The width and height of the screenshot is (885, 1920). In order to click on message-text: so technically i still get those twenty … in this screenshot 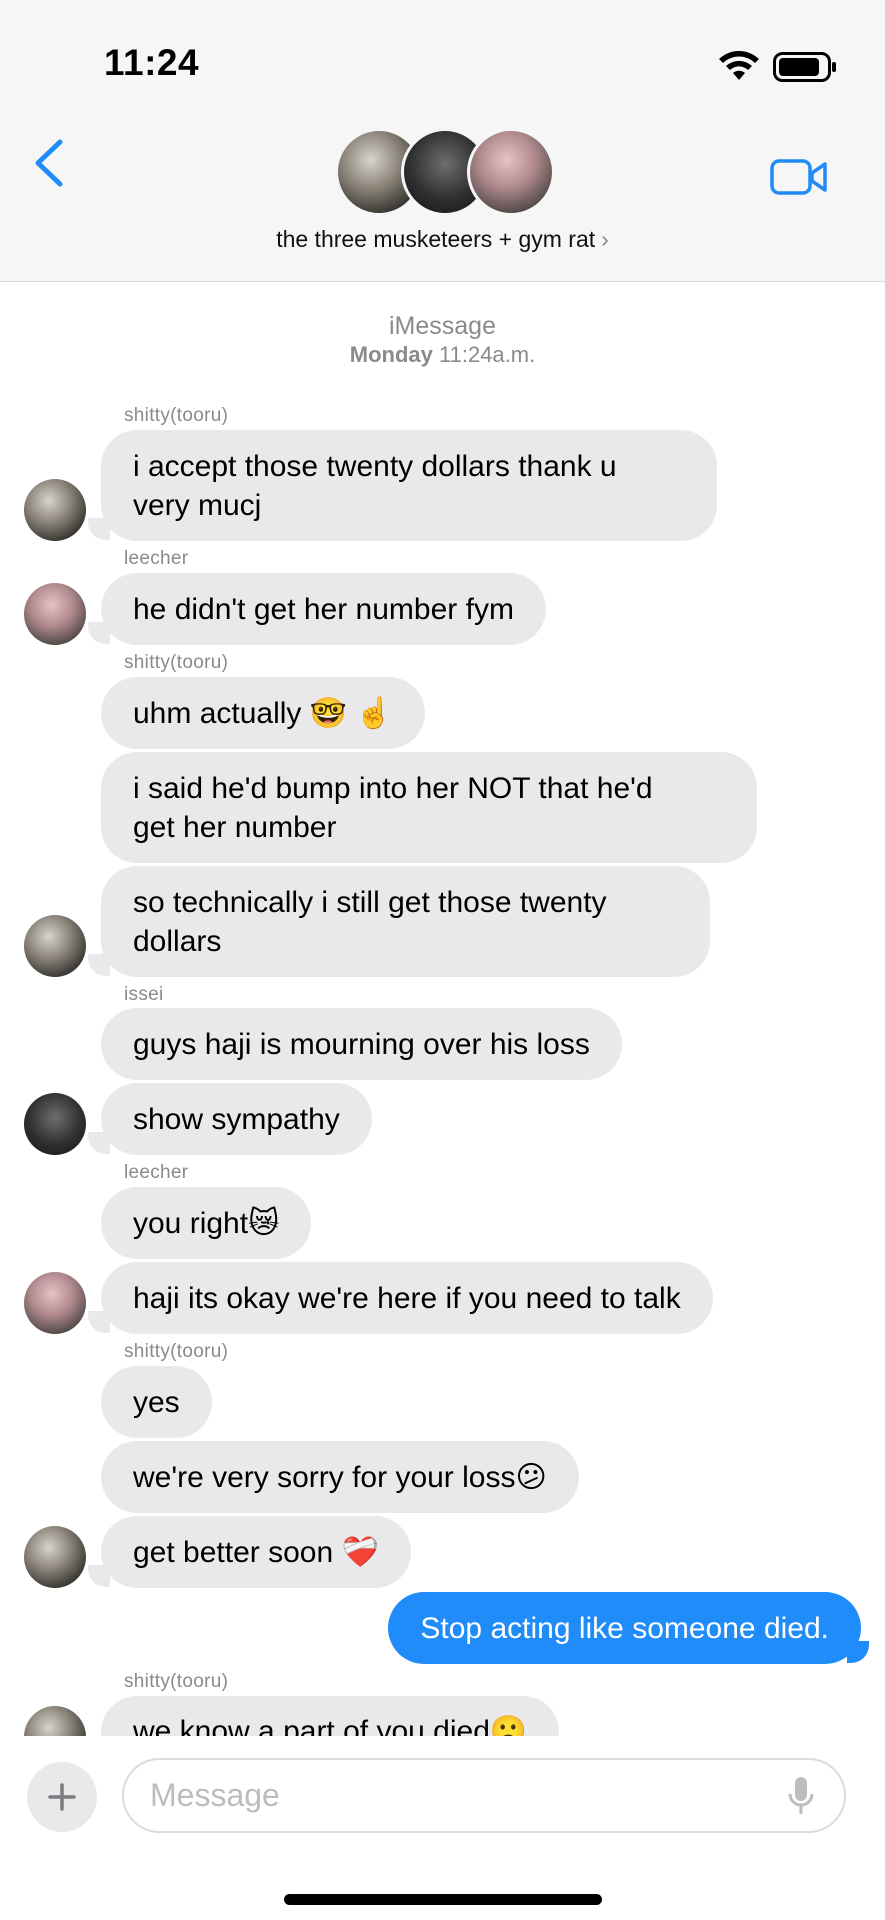, I will do `click(370, 922)`.